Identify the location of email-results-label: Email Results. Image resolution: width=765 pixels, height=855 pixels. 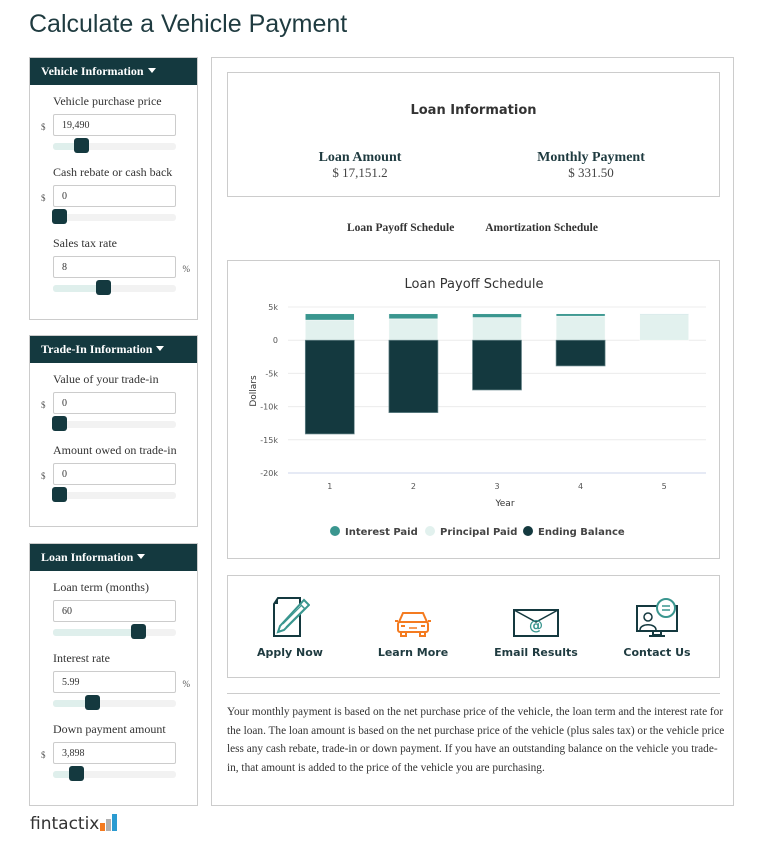
(536, 652).